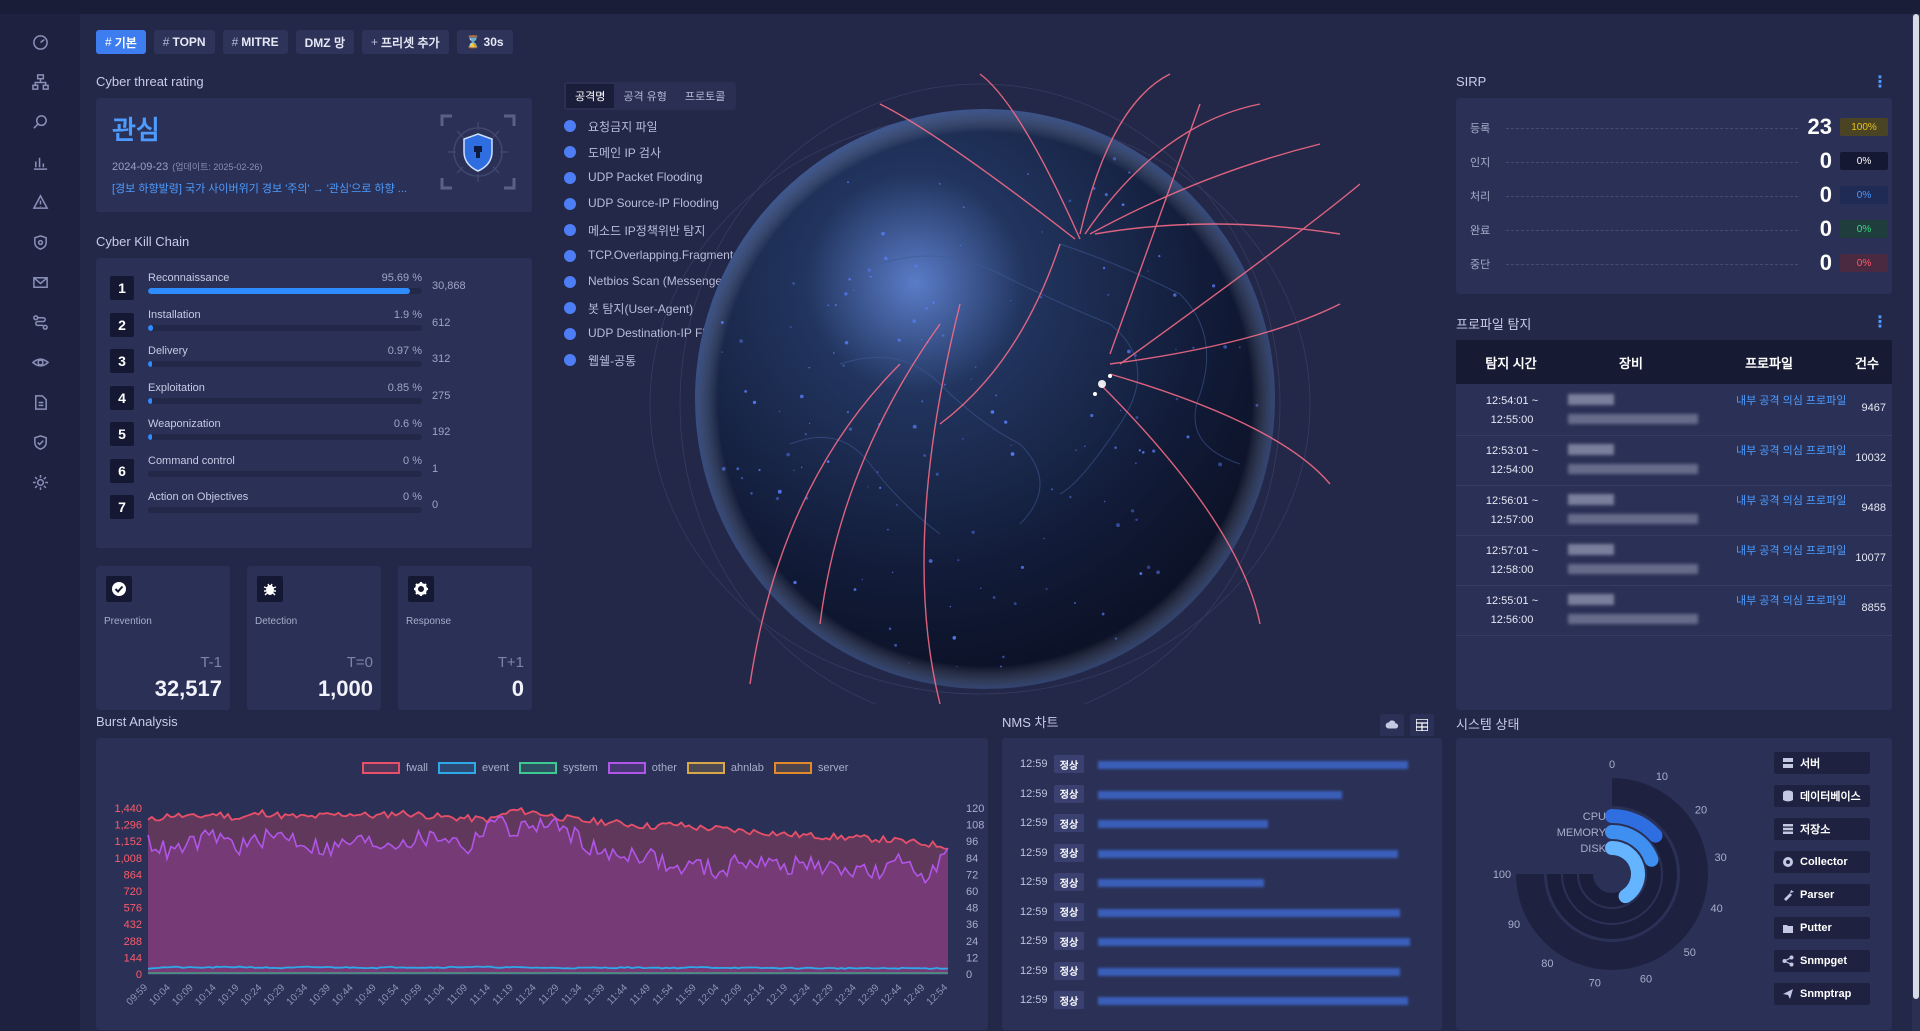 The image size is (1920, 1031). What do you see at coordinates (1674, 611) in the screenshot?
I see `profile-row: 12:55:01 ~ 12:56:00 내부 공격 의심 프로파일 8855` at bounding box center [1674, 611].